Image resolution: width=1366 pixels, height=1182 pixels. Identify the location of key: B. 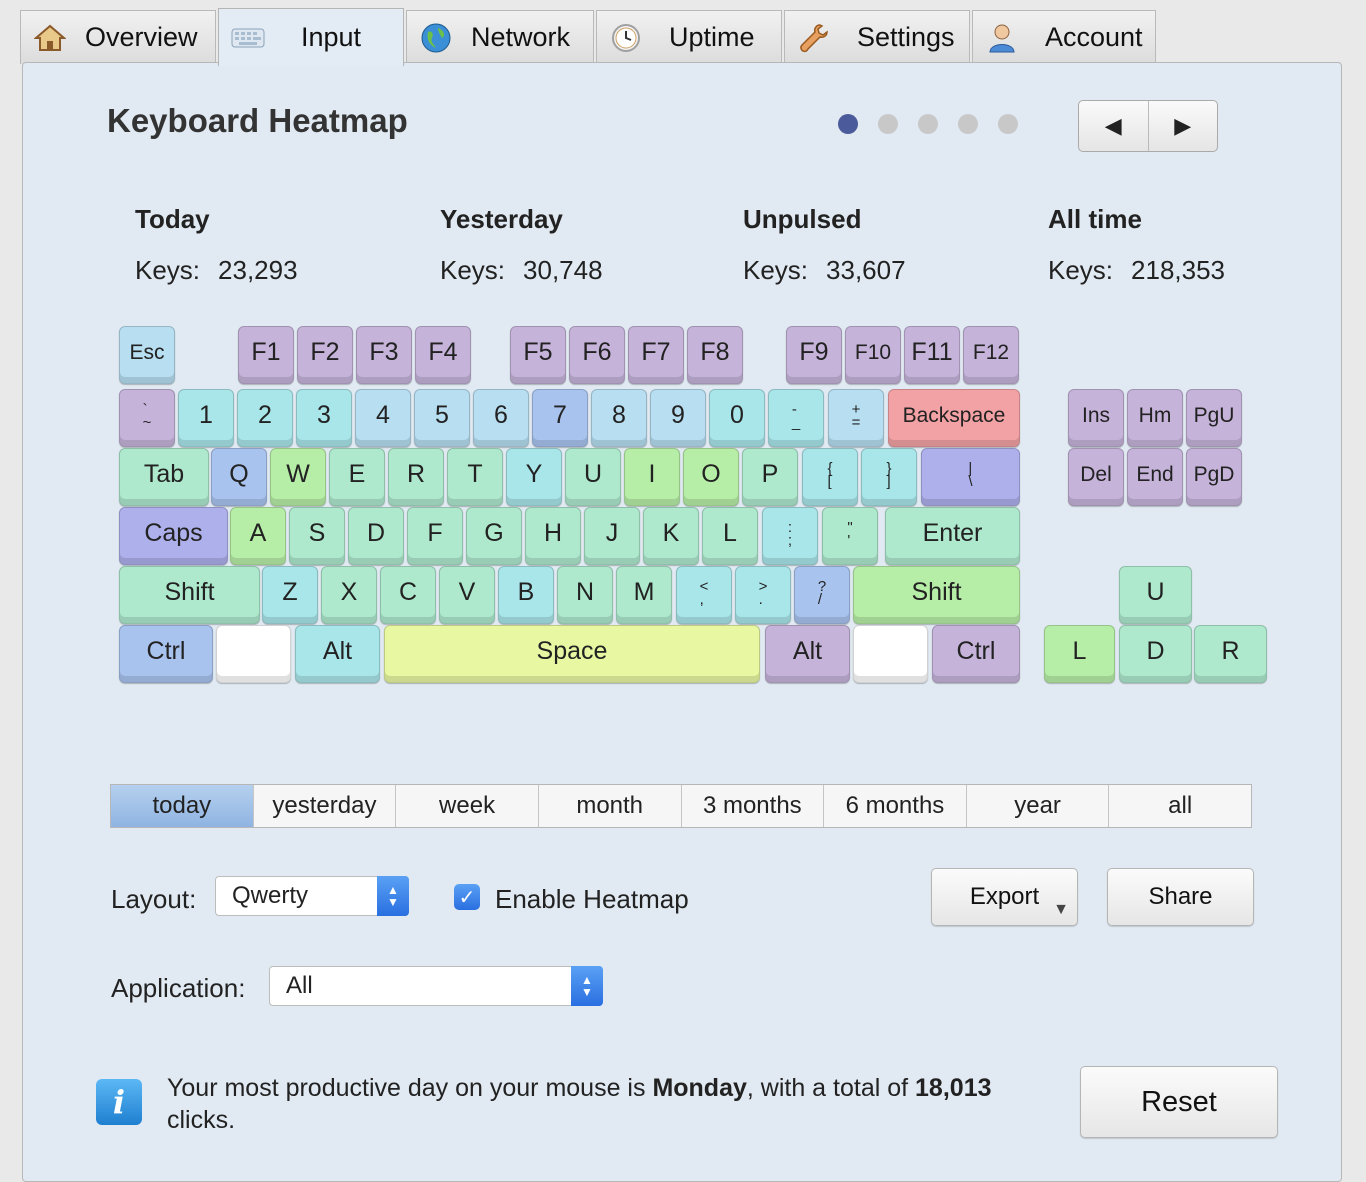
(526, 595).